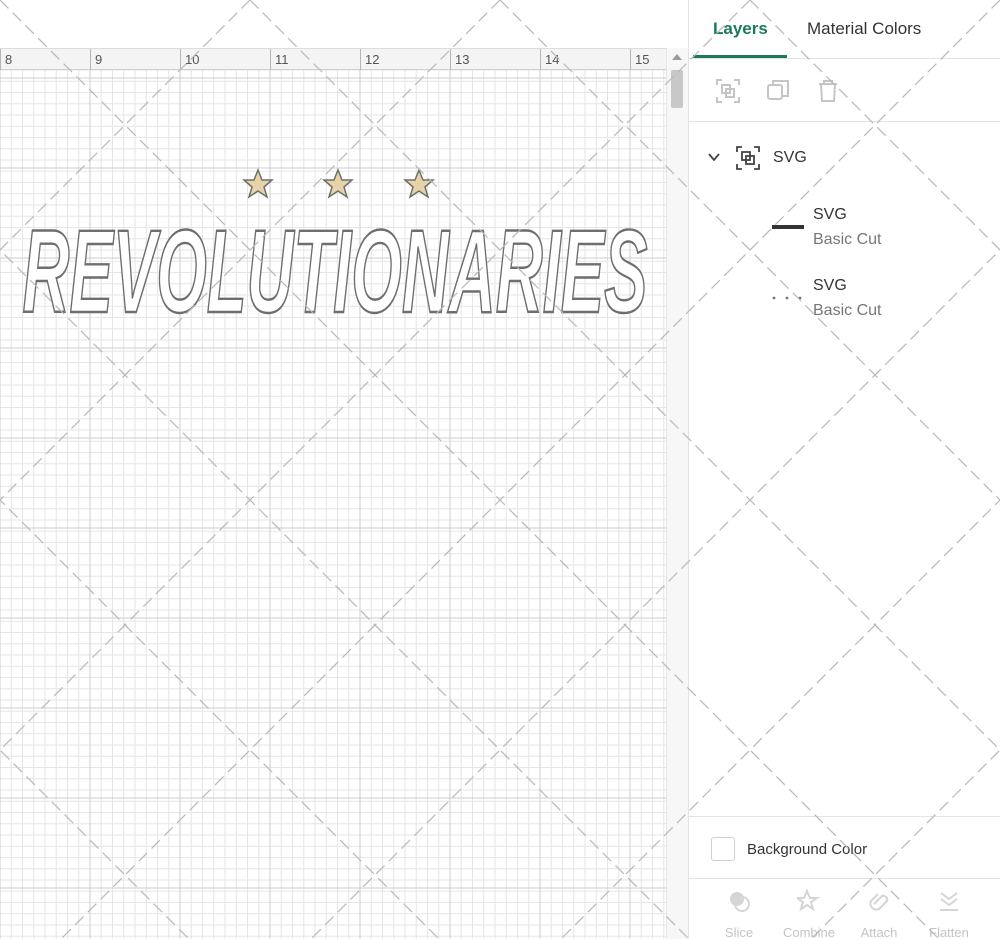  Describe the element at coordinates (809, 913) in the screenshot. I see `combine-button: Combine` at that location.